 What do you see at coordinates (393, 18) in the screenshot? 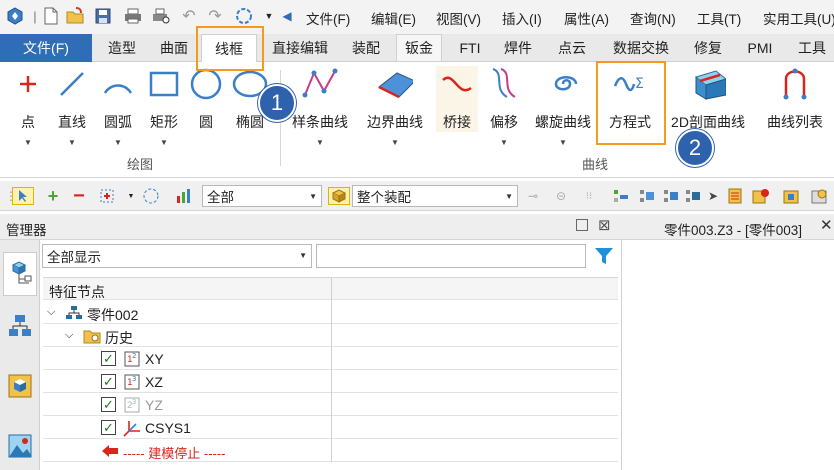
I see `menu-edit: 编辑(E)` at bounding box center [393, 18].